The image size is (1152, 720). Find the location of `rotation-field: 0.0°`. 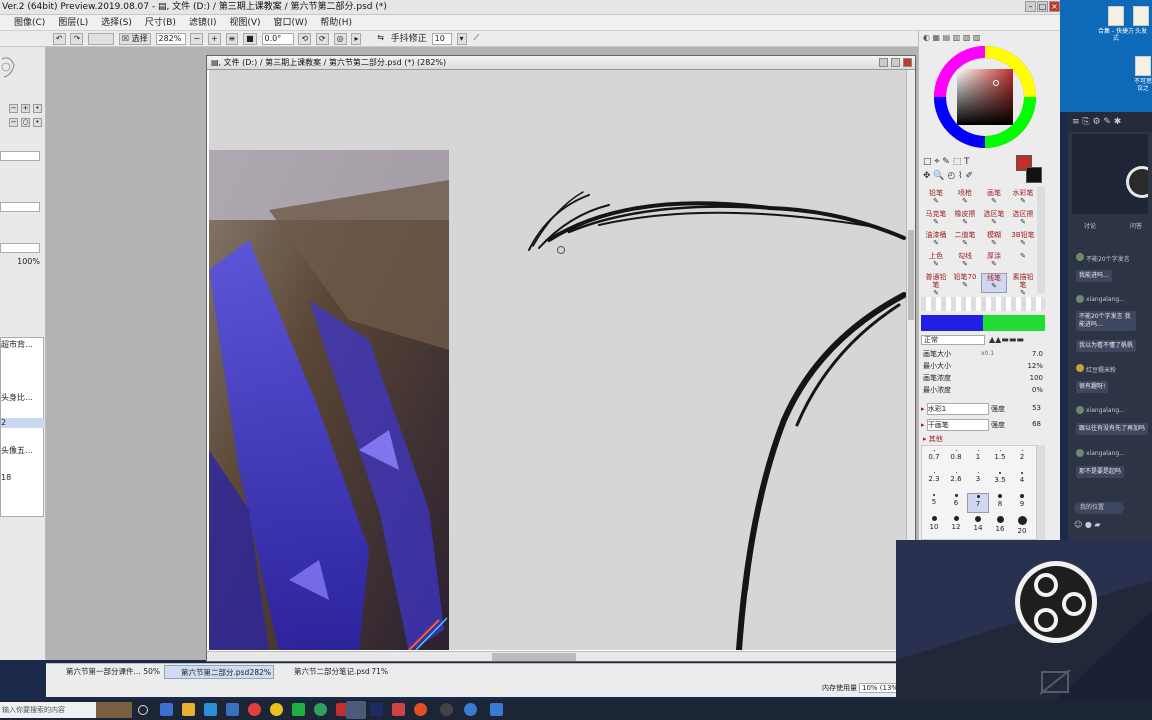

rotation-field: 0.0° is located at coordinates (277, 38).